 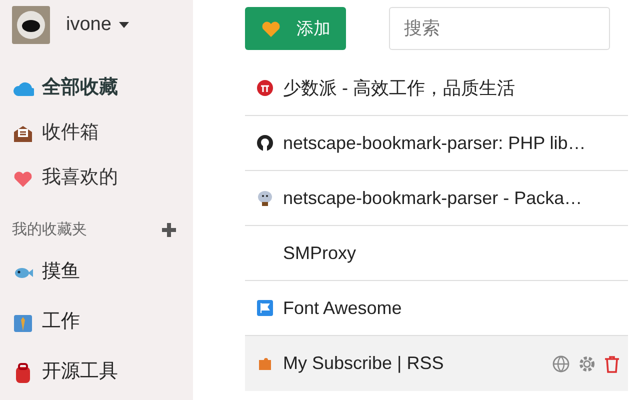 What do you see at coordinates (295, 28) in the screenshot?
I see `add-button: 添加` at bounding box center [295, 28].